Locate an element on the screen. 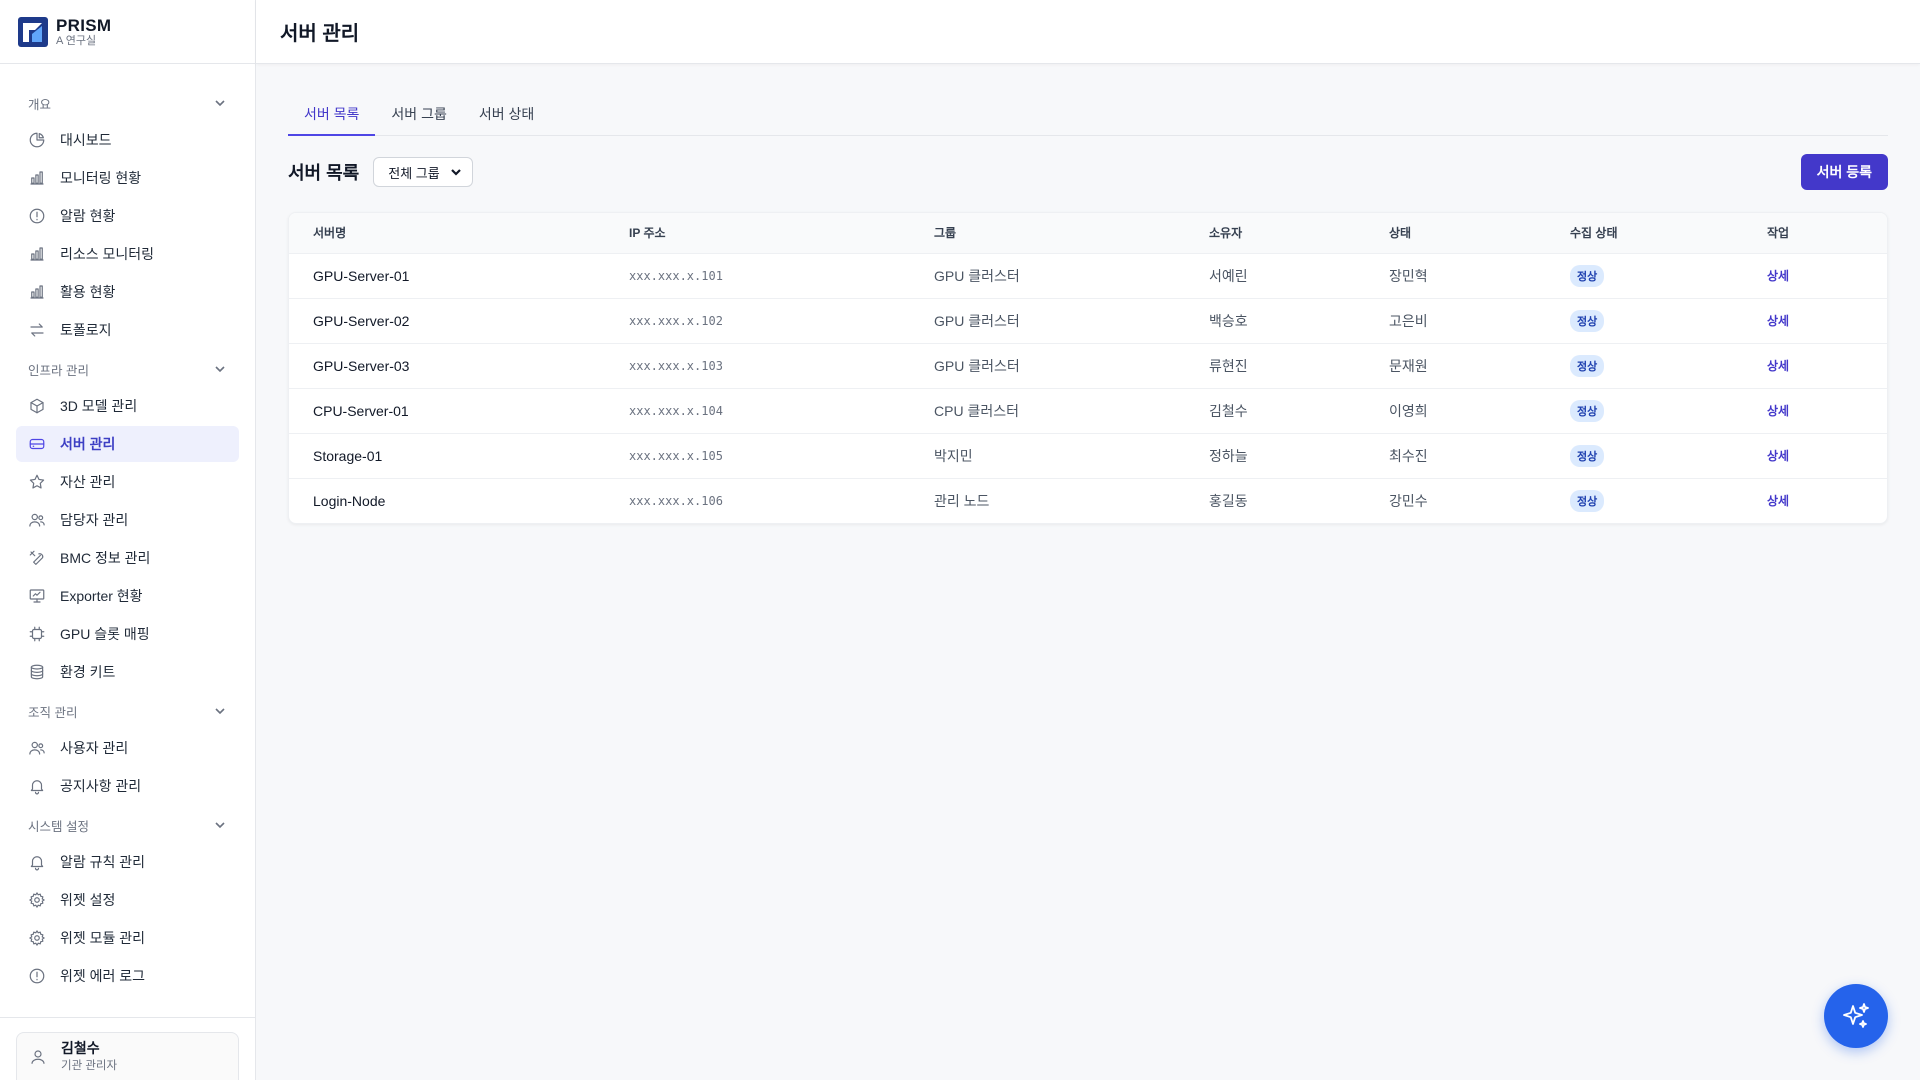 The width and height of the screenshot is (1920, 1080). column-header-action: 작업 is located at coordinates (1778, 233).